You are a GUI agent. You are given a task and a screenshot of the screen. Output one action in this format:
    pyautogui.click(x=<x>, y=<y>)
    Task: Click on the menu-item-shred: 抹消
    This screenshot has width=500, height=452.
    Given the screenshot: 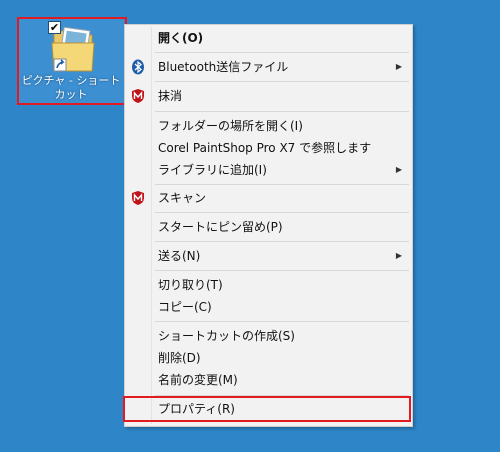 What is the action you would take?
    pyautogui.click(x=268, y=96)
    